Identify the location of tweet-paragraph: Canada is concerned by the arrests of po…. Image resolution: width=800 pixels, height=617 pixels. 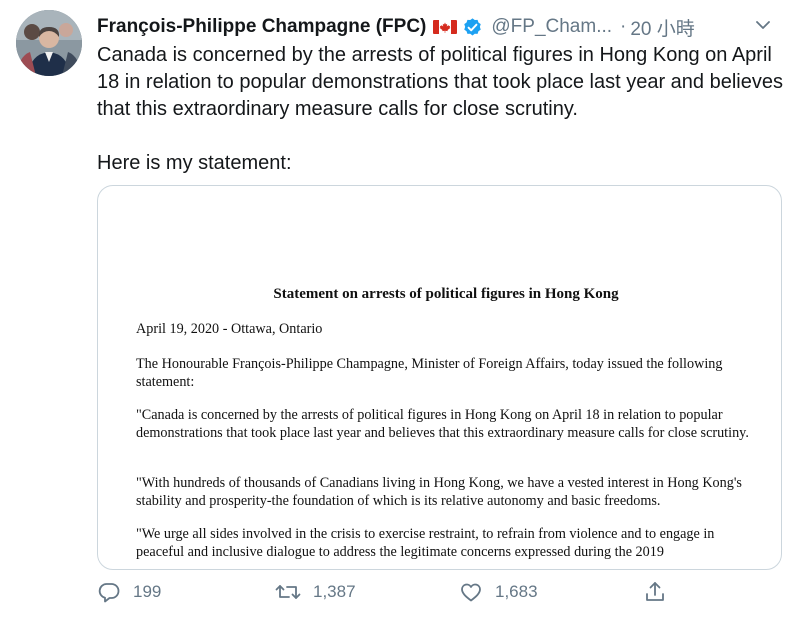
(440, 82).